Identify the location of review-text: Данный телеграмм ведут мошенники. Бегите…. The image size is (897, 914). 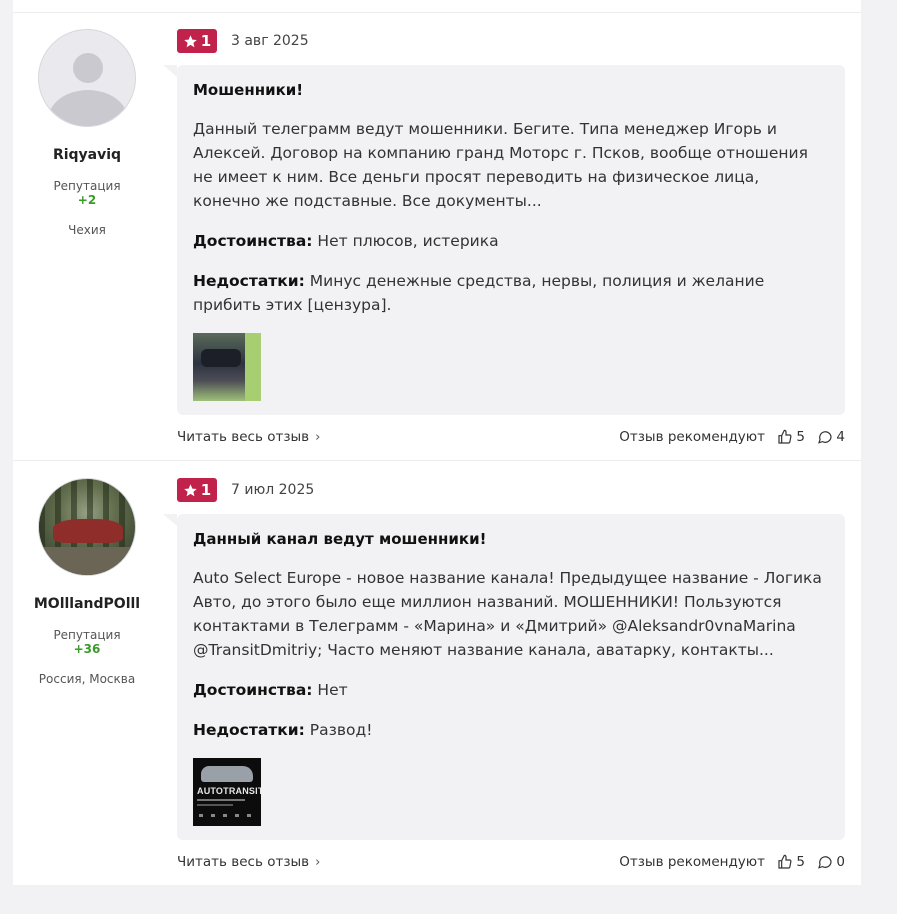
(500, 165).